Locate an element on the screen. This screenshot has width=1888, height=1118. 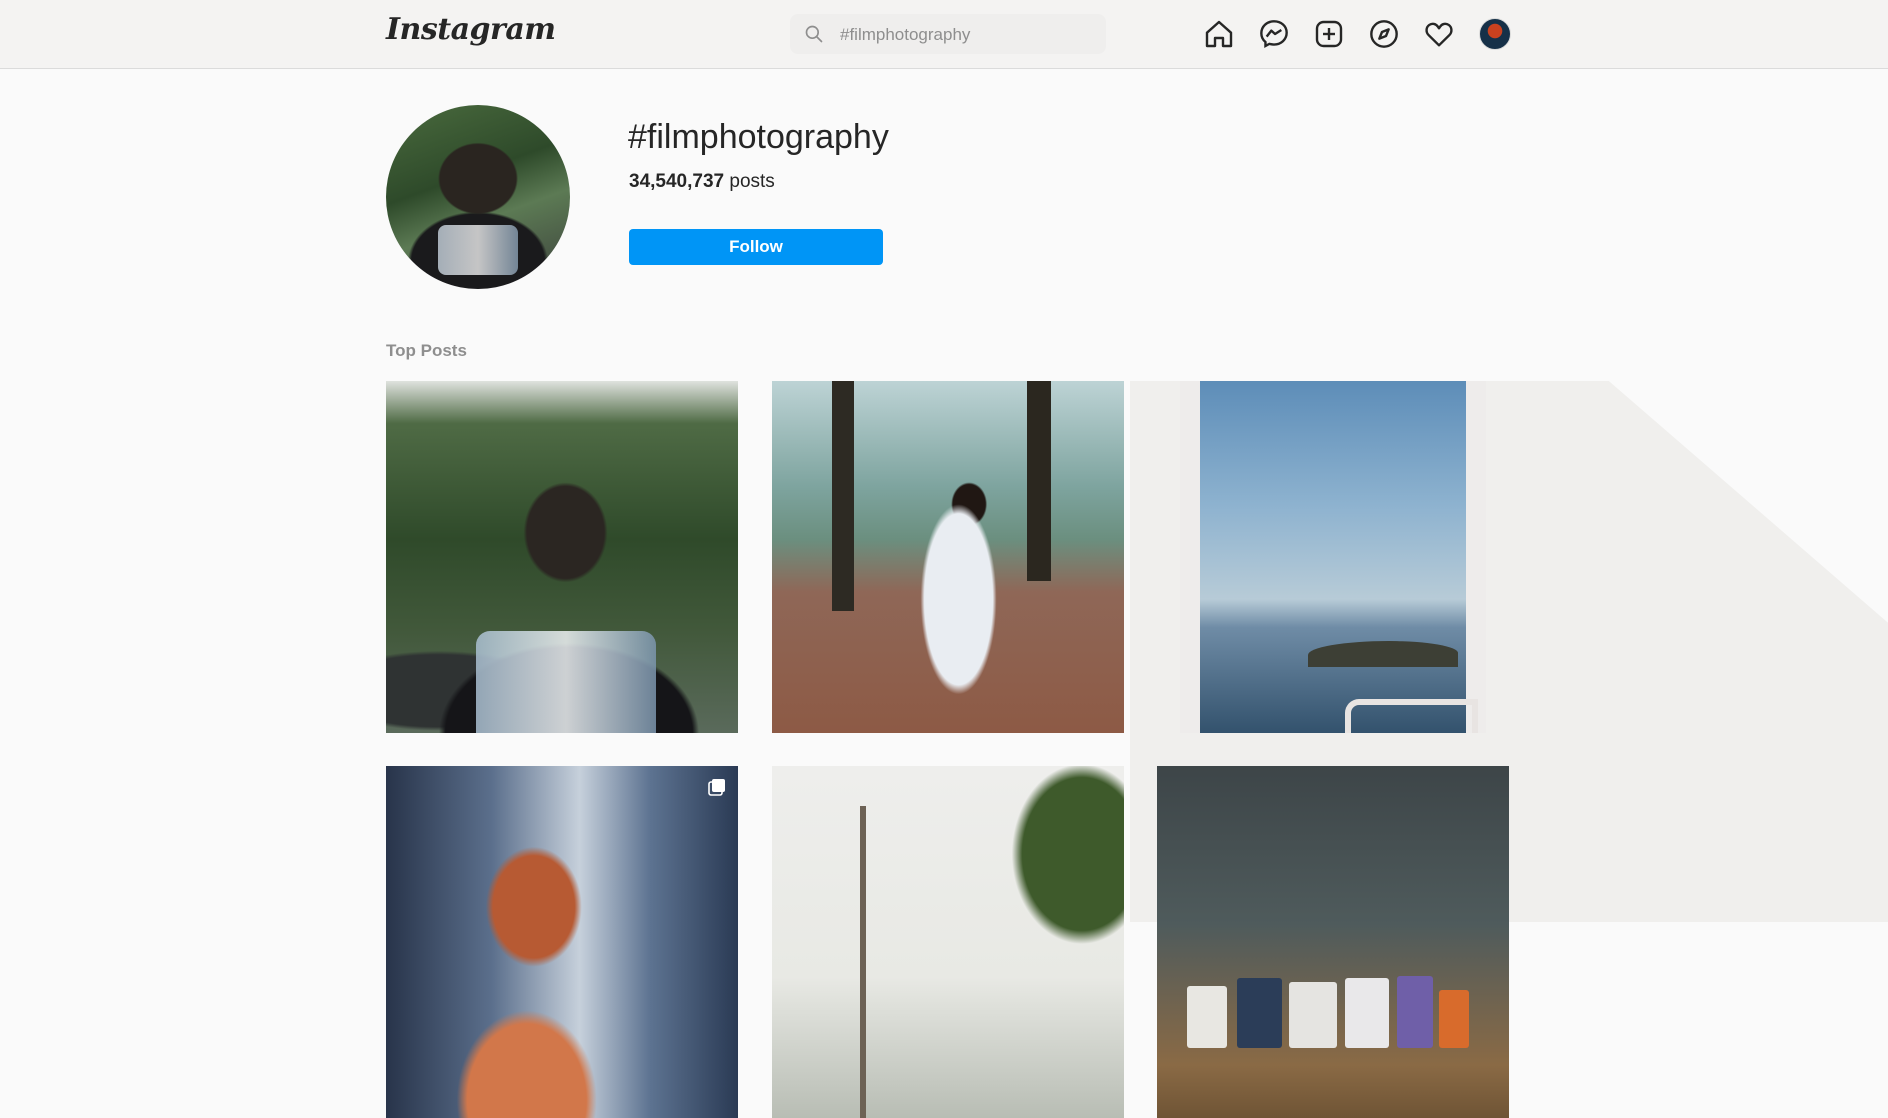
search-box is located at coordinates (948, 34).